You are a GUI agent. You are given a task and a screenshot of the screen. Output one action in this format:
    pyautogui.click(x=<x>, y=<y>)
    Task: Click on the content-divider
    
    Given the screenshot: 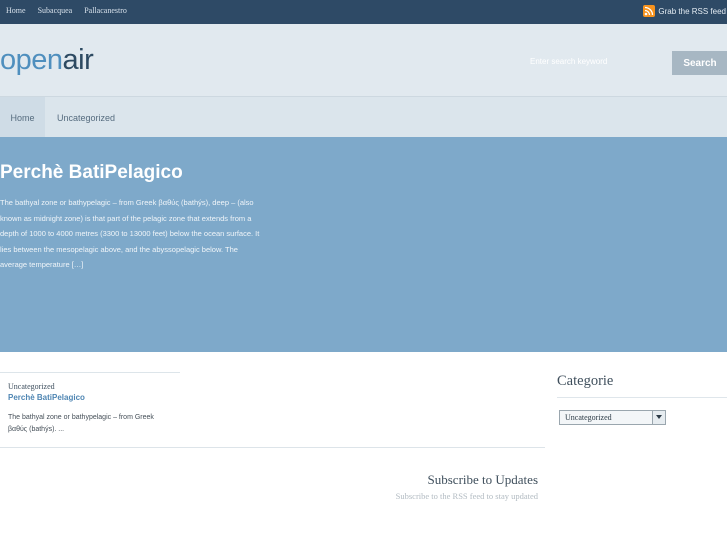 What is the action you would take?
    pyautogui.click(x=272, y=447)
    